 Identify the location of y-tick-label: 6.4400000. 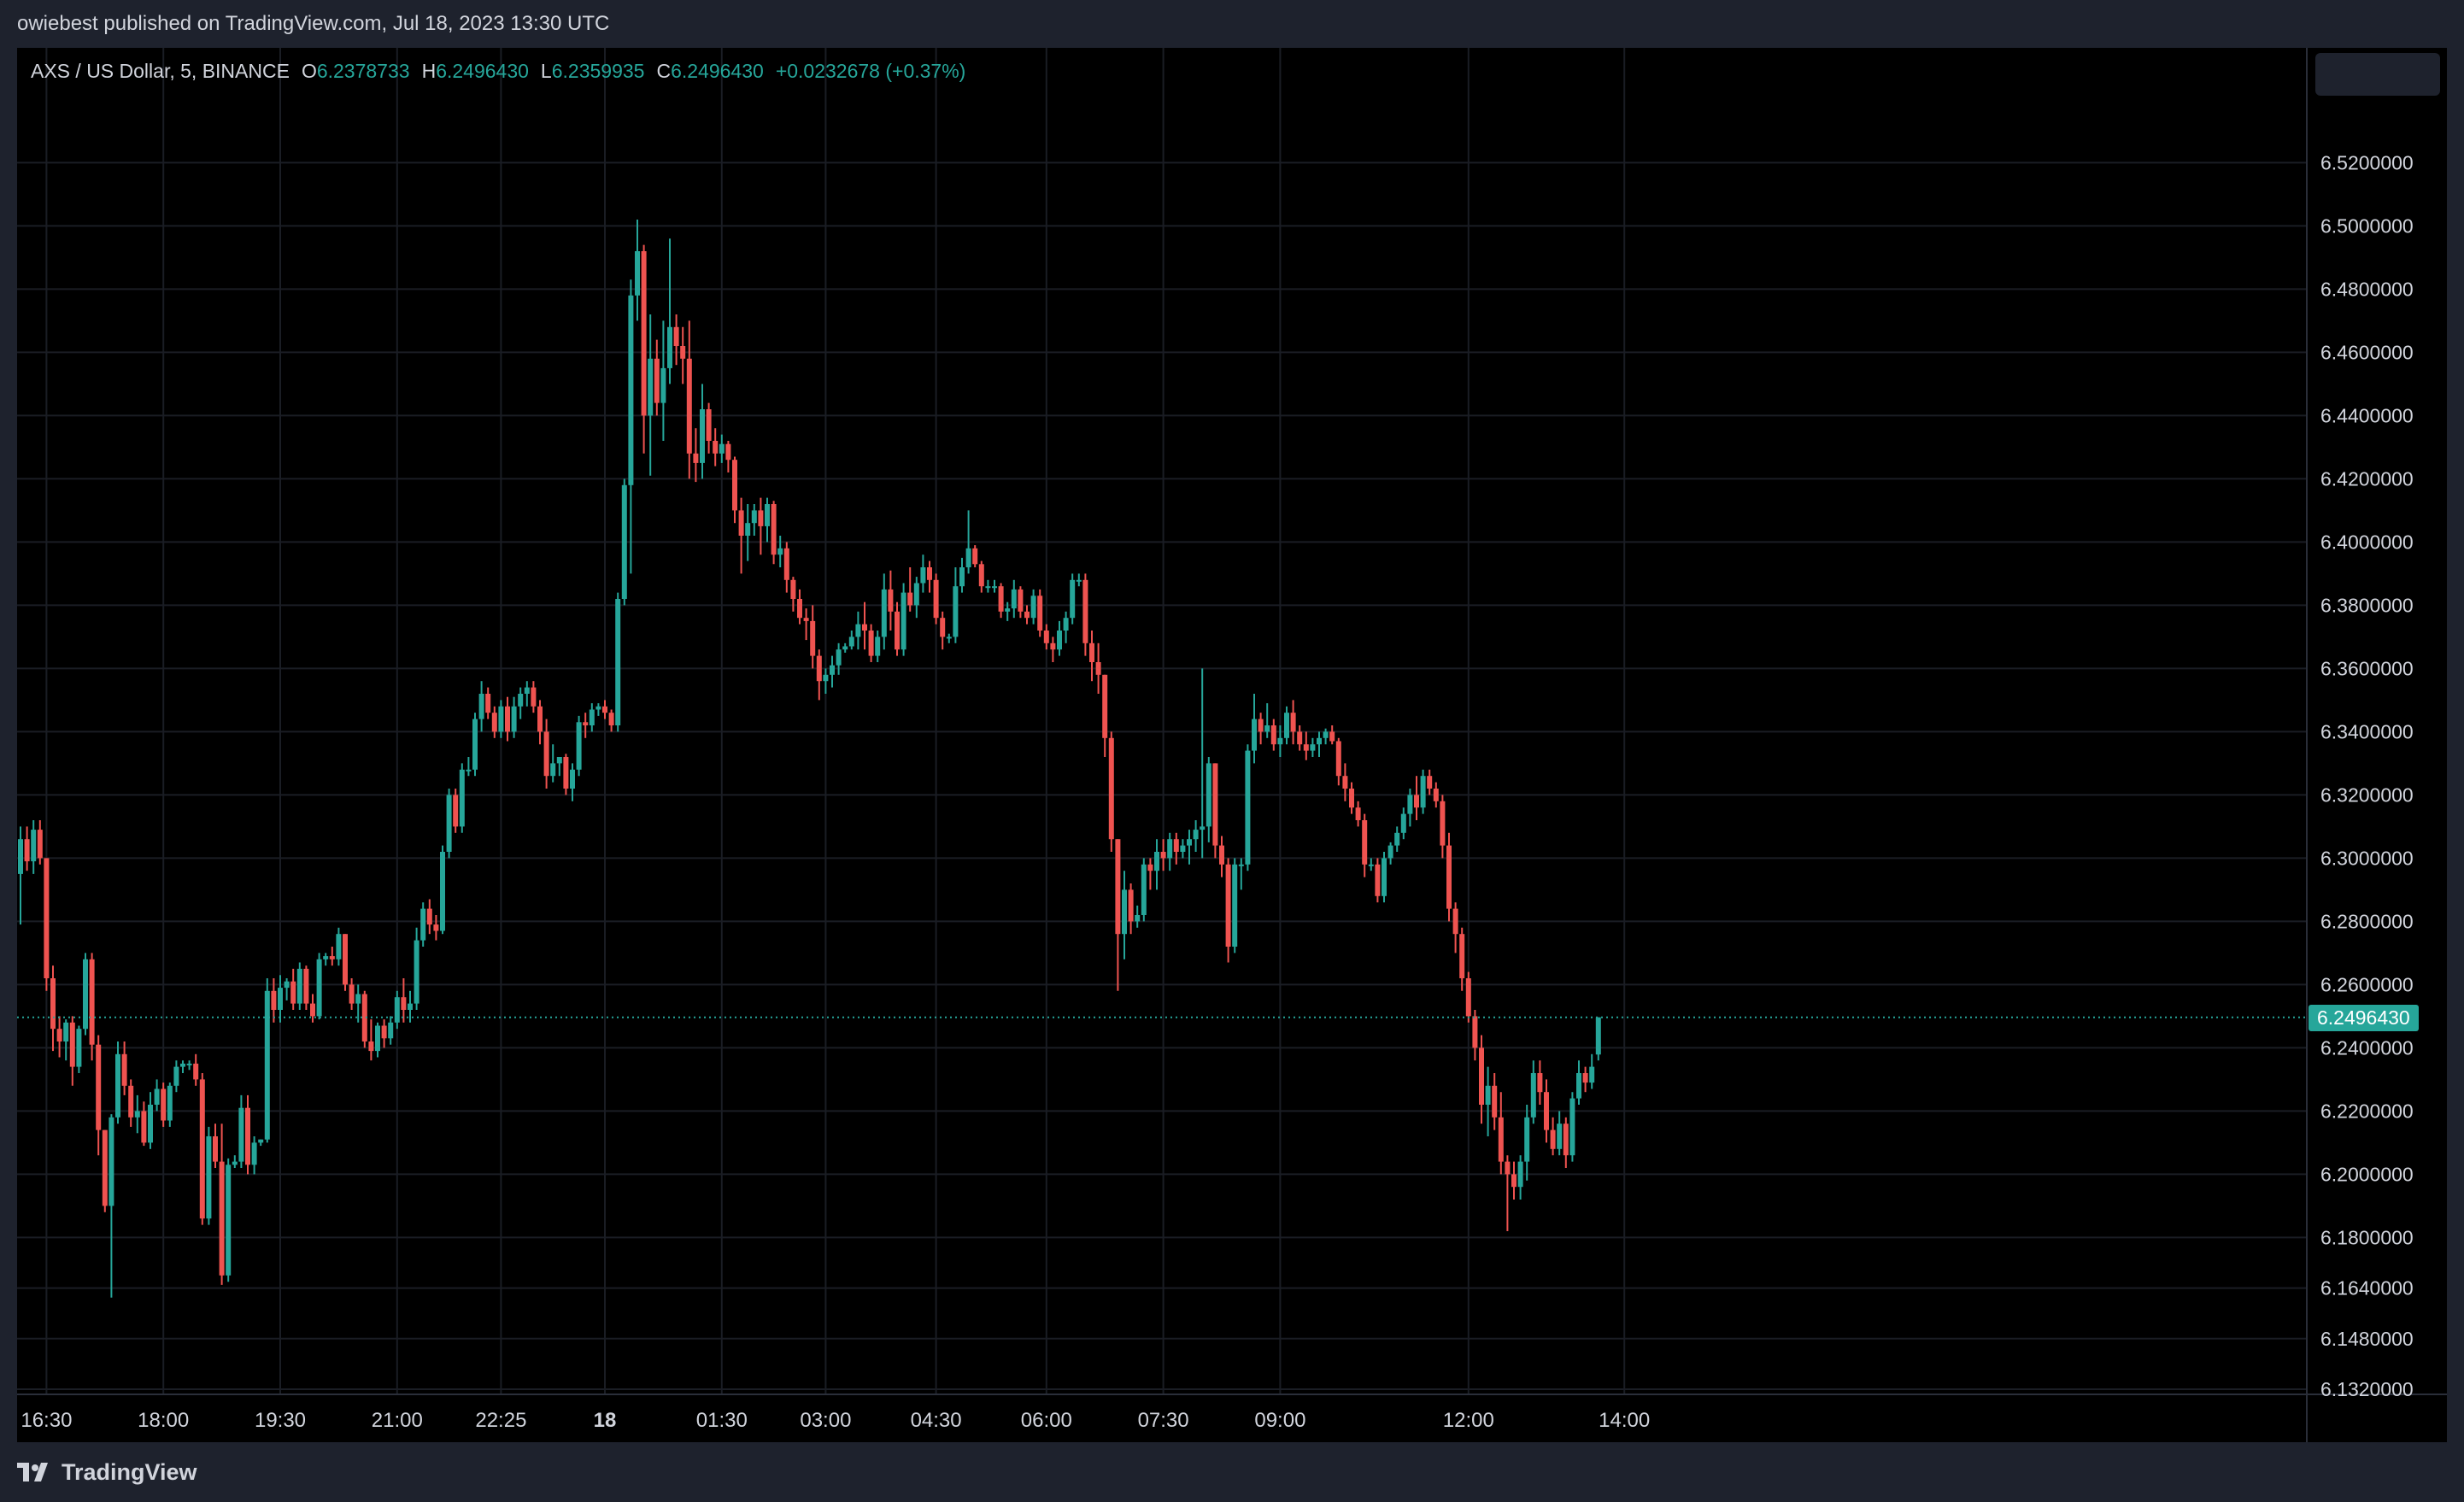
(2367, 415).